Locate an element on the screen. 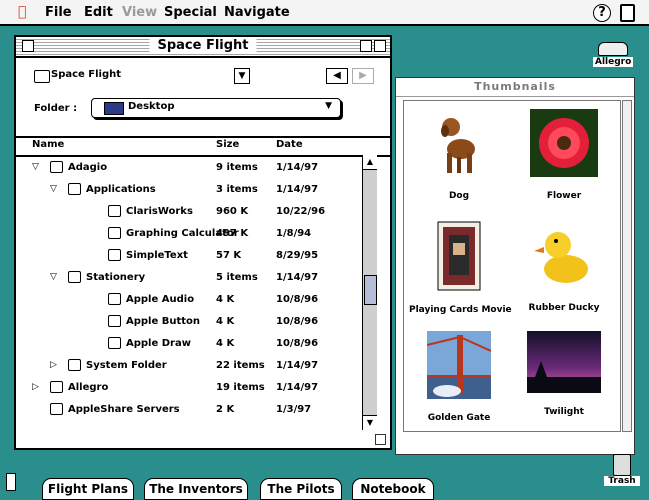 This screenshot has height=500, width=649. thumbnails-scrollbar is located at coordinates (627, 266).